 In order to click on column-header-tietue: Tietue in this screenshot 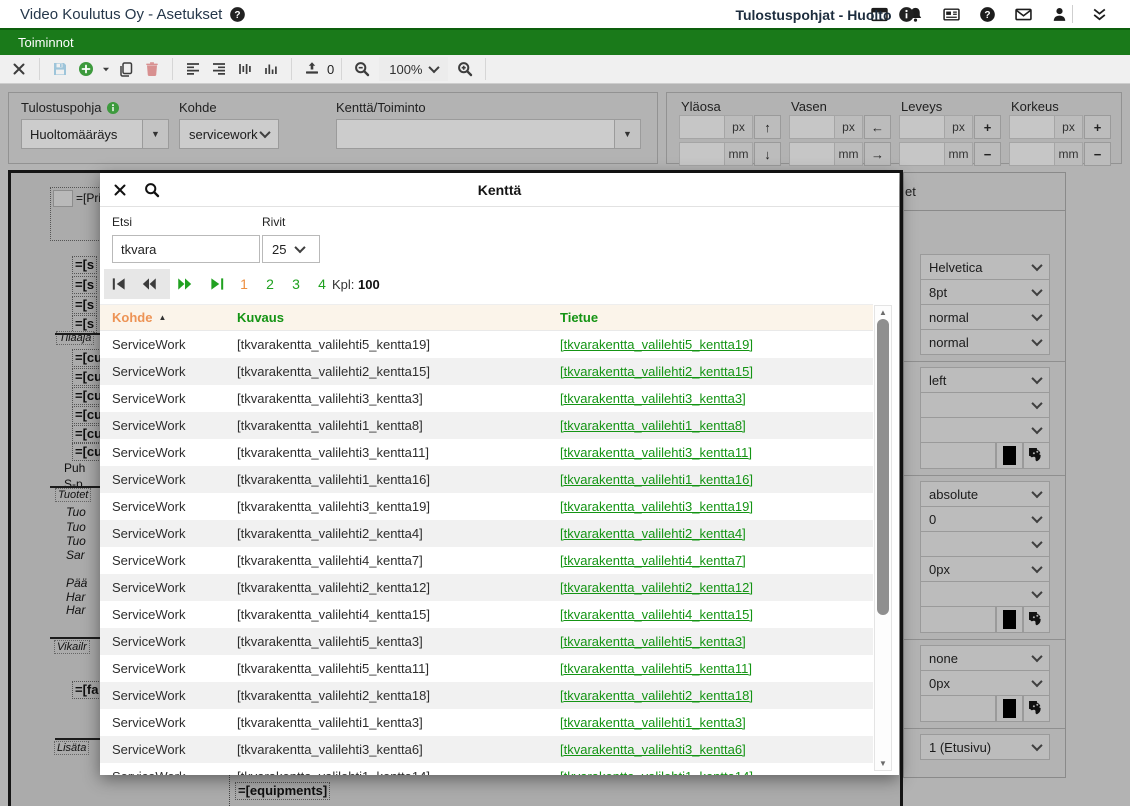, I will do `click(579, 317)`.